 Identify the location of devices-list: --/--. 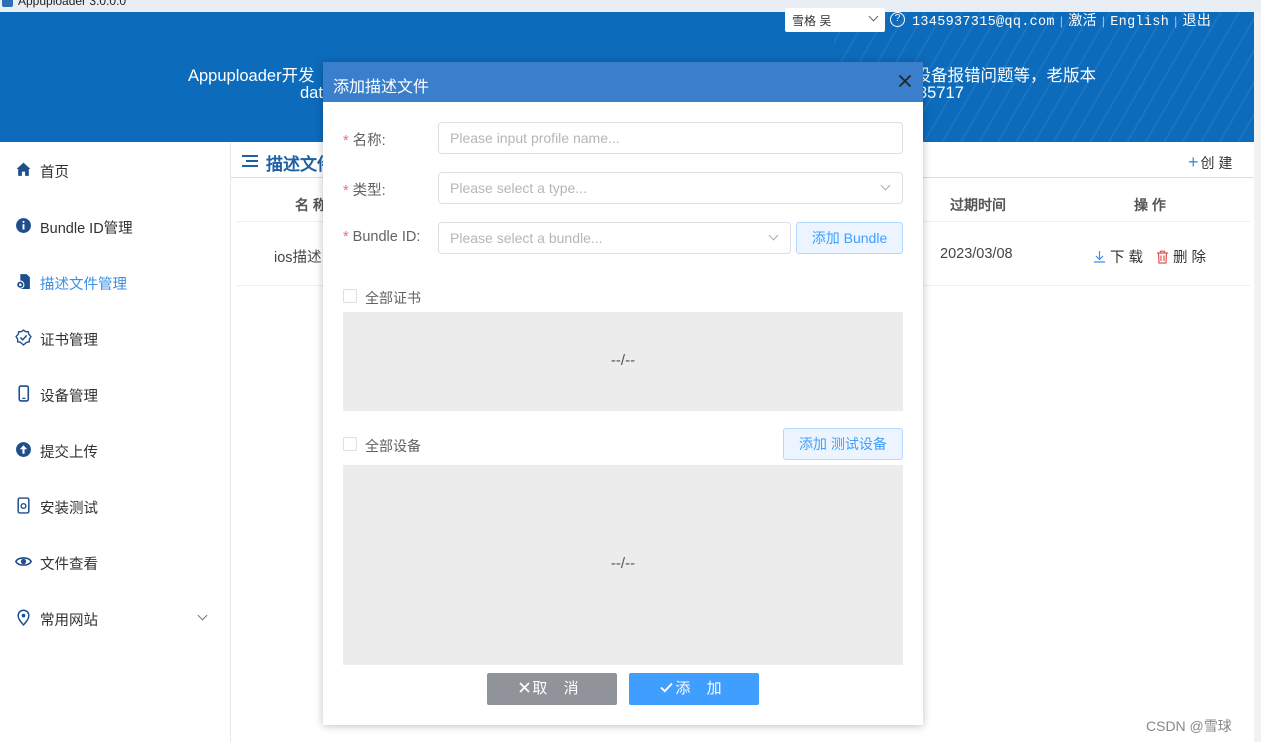
(623, 565).